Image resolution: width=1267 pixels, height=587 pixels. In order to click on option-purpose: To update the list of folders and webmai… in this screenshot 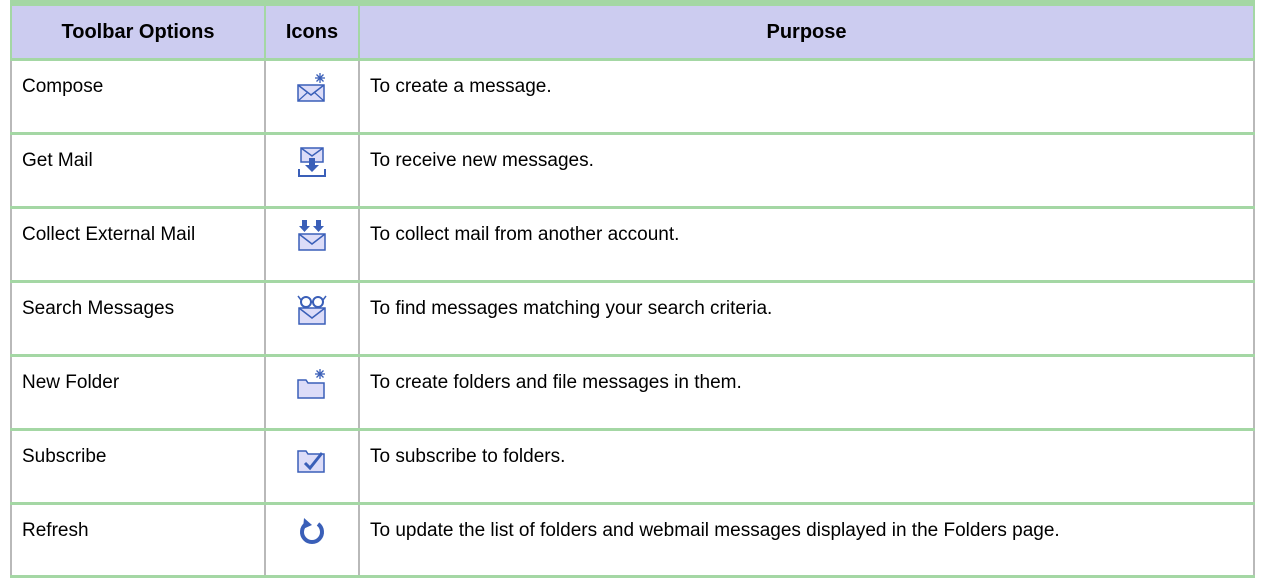, I will do `click(806, 540)`.